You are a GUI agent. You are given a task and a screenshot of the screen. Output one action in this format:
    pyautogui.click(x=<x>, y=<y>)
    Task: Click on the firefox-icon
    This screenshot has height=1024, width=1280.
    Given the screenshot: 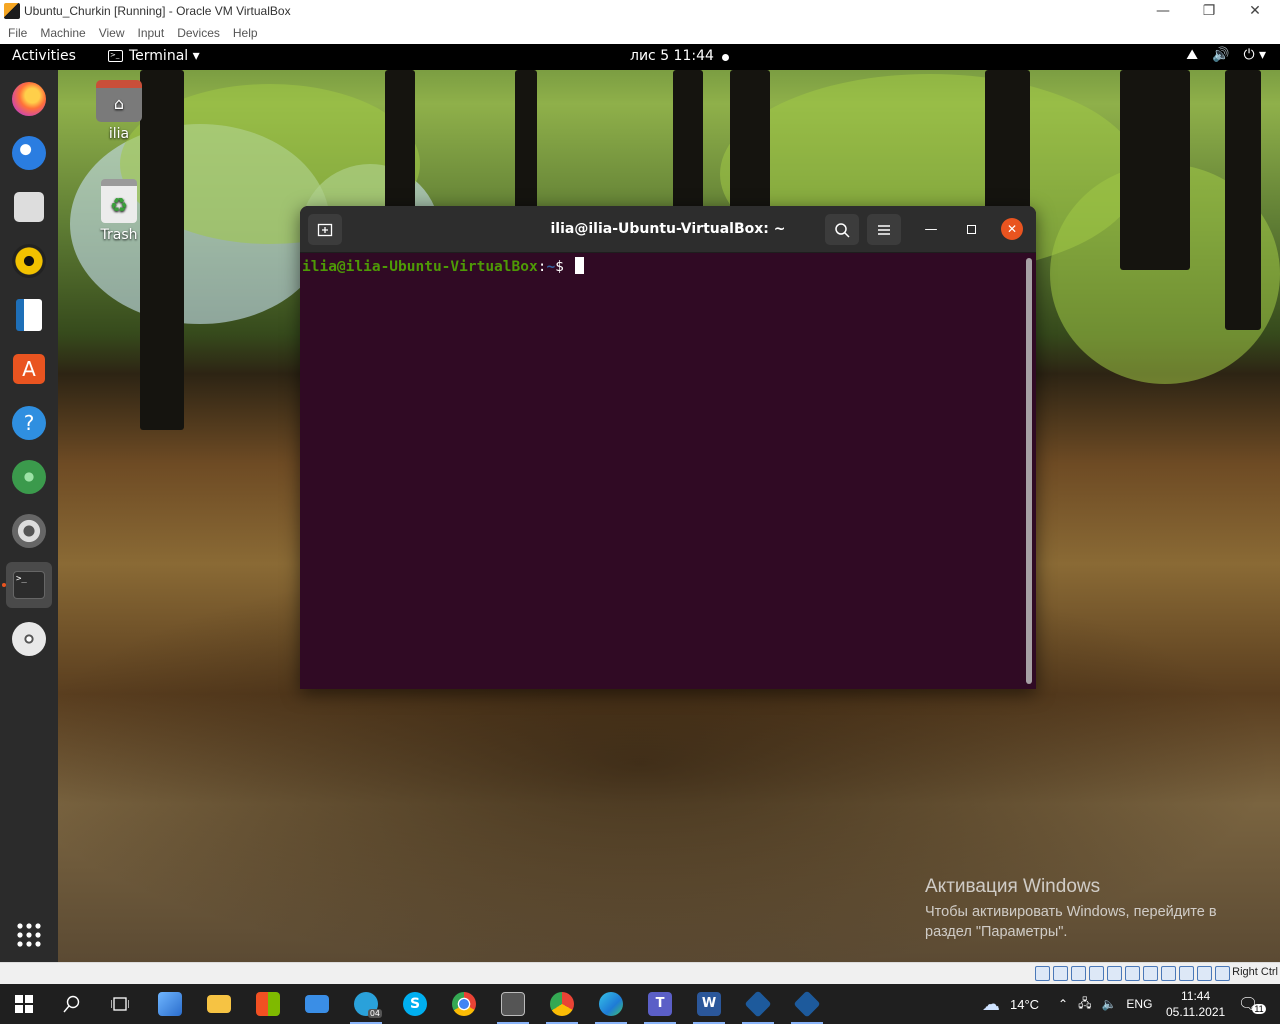 What is the action you would take?
    pyautogui.click(x=29, y=99)
    